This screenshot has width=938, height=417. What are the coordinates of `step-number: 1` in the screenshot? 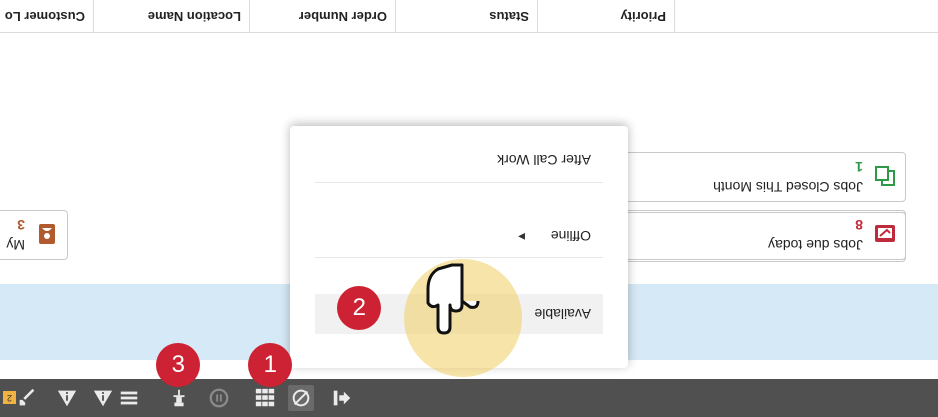 It's located at (270, 364).